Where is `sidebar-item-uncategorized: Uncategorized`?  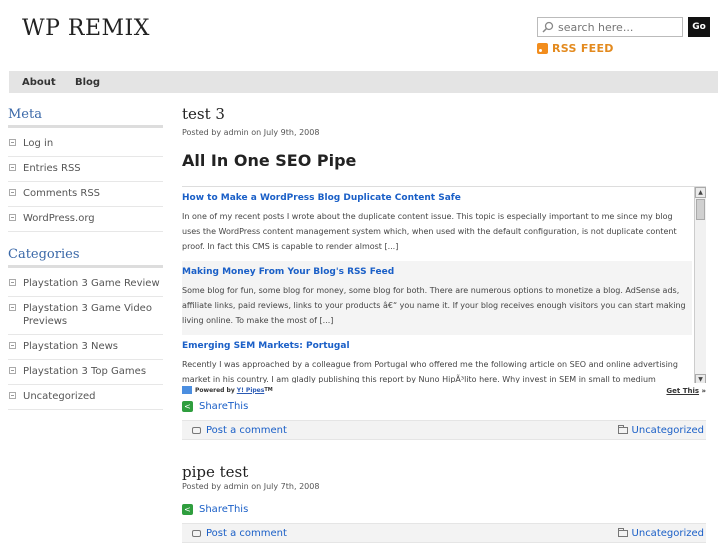
sidebar-item-uncategorized: Uncategorized is located at coordinates (85, 397).